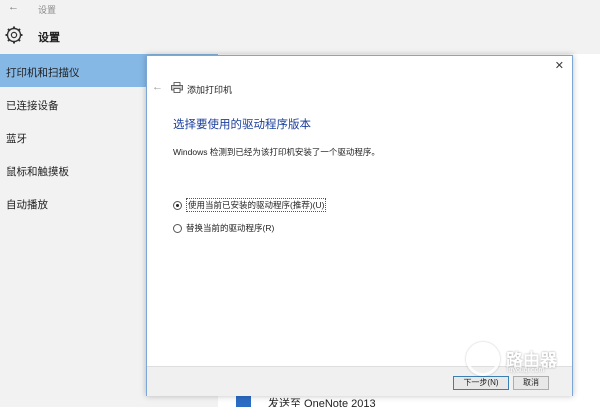 The width and height of the screenshot is (600, 407). What do you see at coordinates (243, 401) in the screenshot?
I see `onenote-icon` at bounding box center [243, 401].